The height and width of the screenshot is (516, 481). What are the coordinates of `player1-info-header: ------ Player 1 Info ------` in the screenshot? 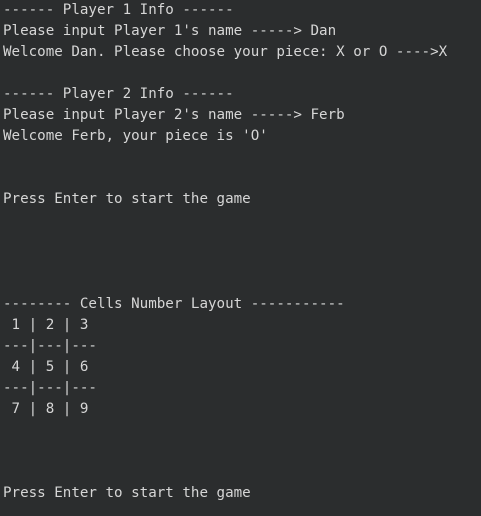 It's located at (118, 10).